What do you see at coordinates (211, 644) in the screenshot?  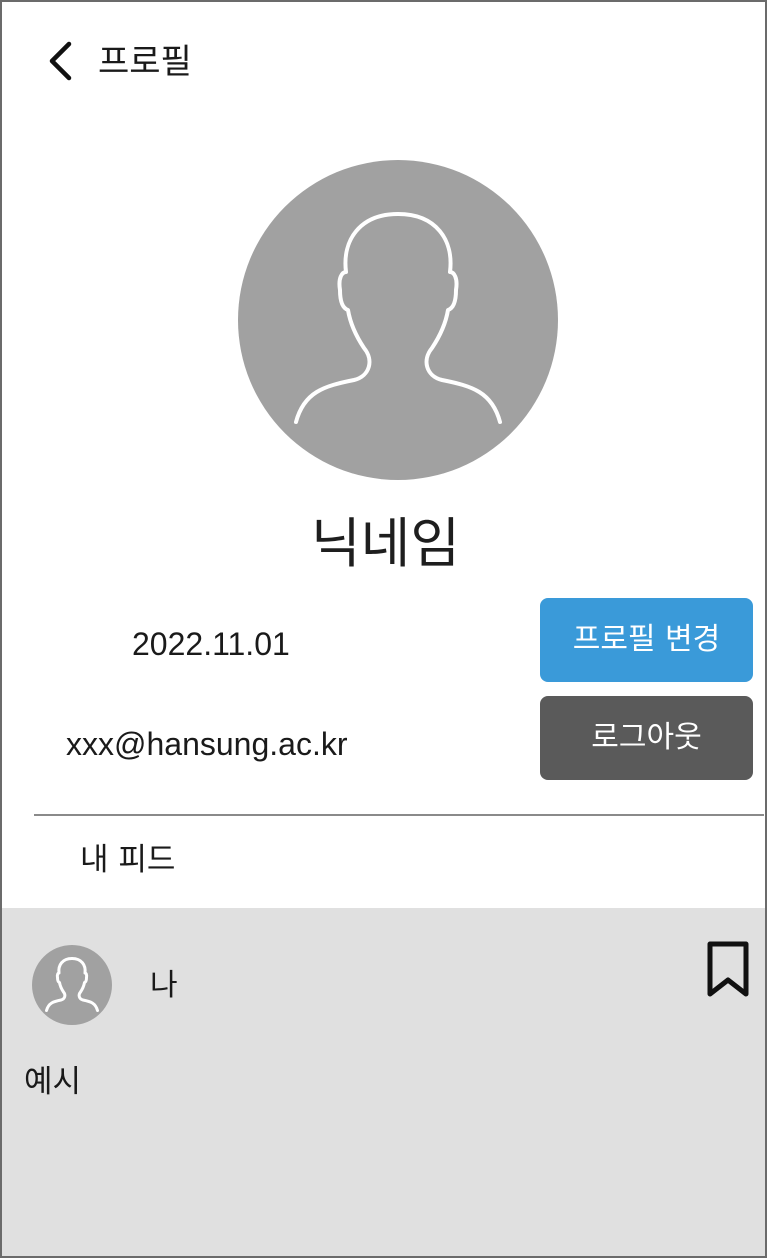 I see `join-date: 2022.11.01` at bounding box center [211, 644].